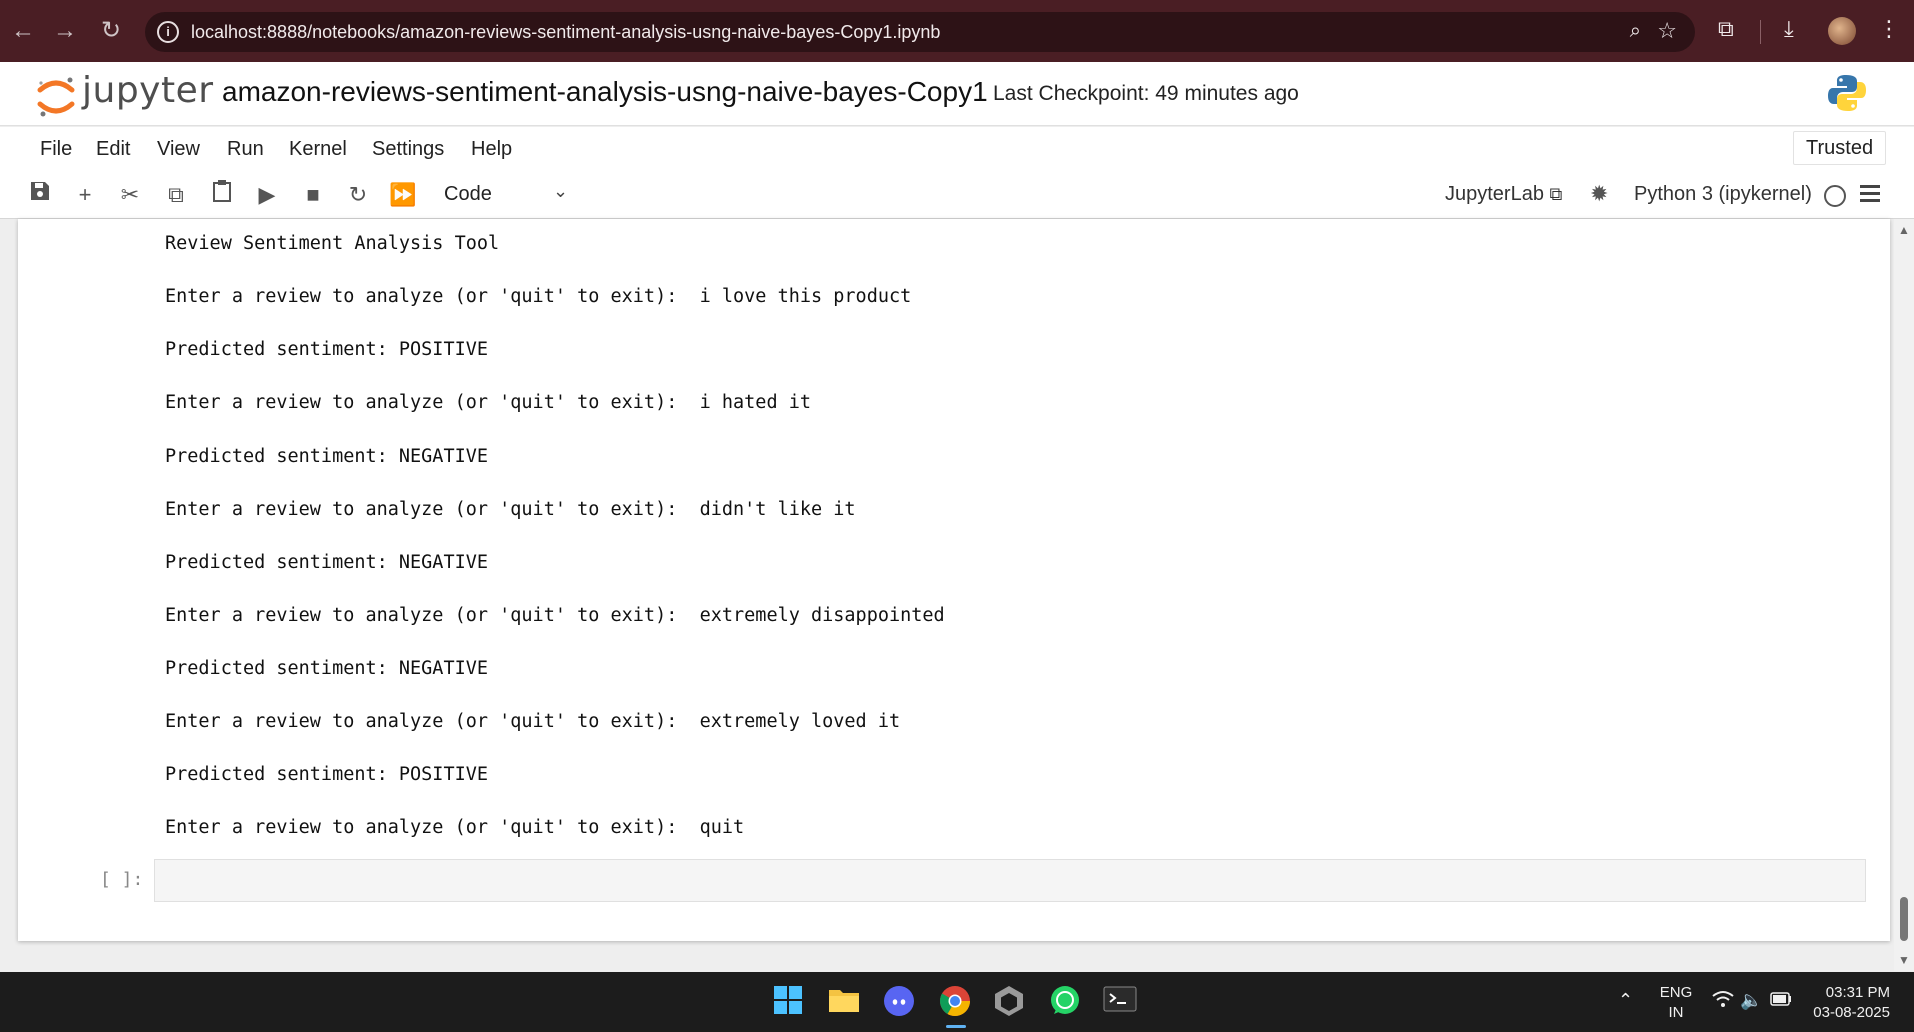 This screenshot has height=1032, width=1914. What do you see at coordinates (1835, 196) in the screenshot?
I see `kernel-status-circle-icon` at bounding box center [1835, 196].